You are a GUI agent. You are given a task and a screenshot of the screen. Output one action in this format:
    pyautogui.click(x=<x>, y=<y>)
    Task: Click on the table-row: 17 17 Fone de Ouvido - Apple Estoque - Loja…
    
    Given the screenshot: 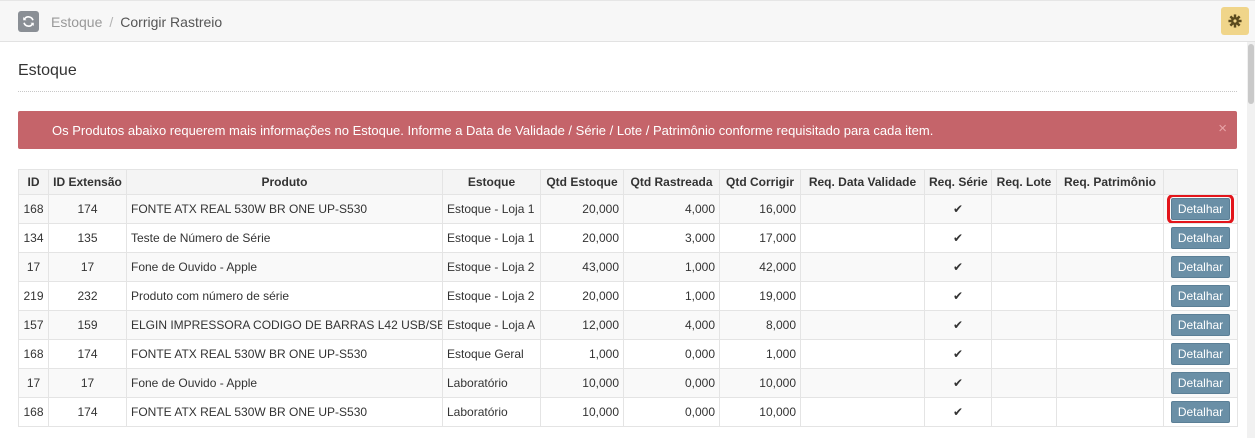 What is the action you would take?
    pyautogui.click(x=628, y=267)
    